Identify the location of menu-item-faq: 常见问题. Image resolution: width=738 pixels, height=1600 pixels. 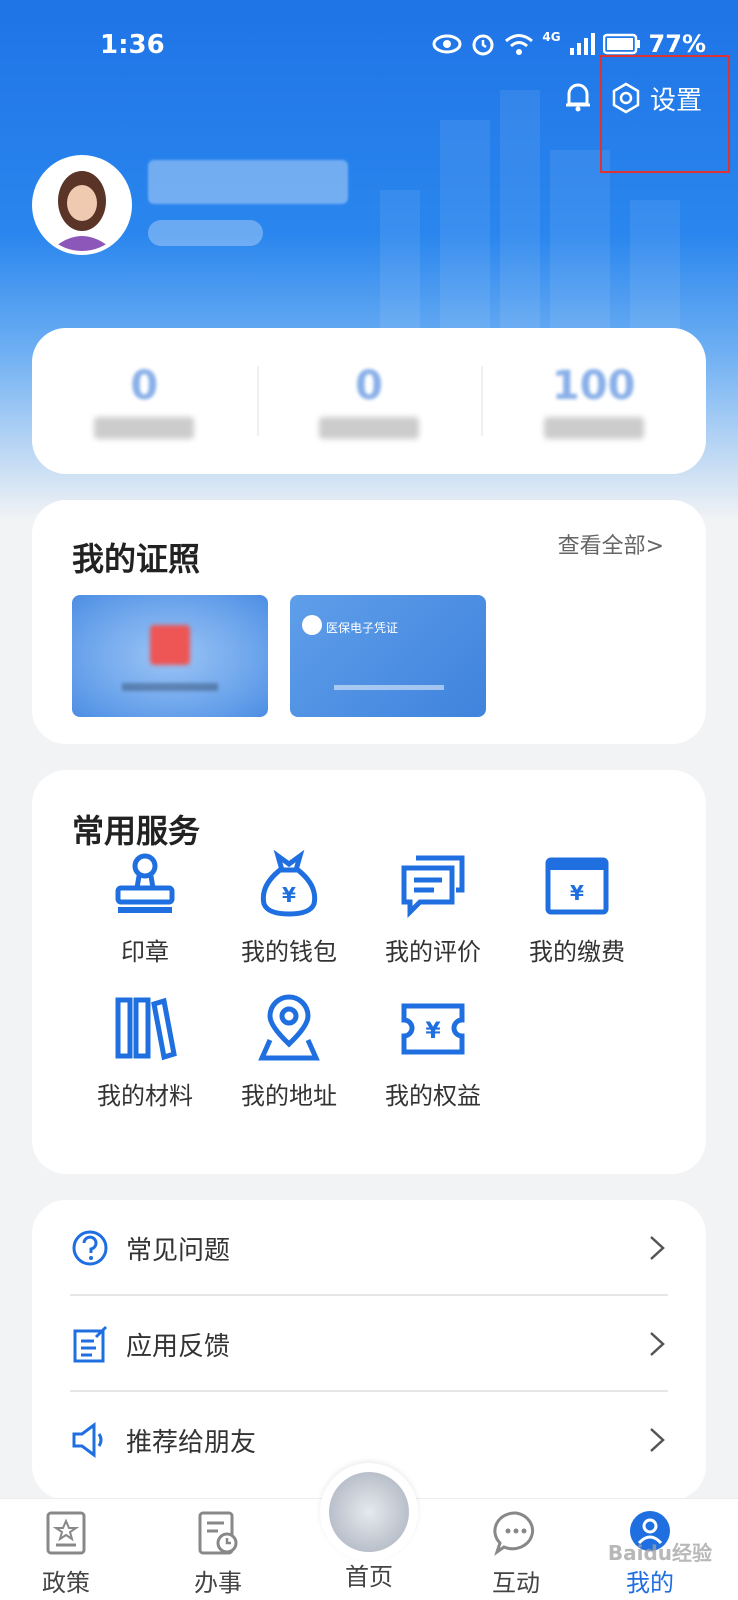
(369, 1248).